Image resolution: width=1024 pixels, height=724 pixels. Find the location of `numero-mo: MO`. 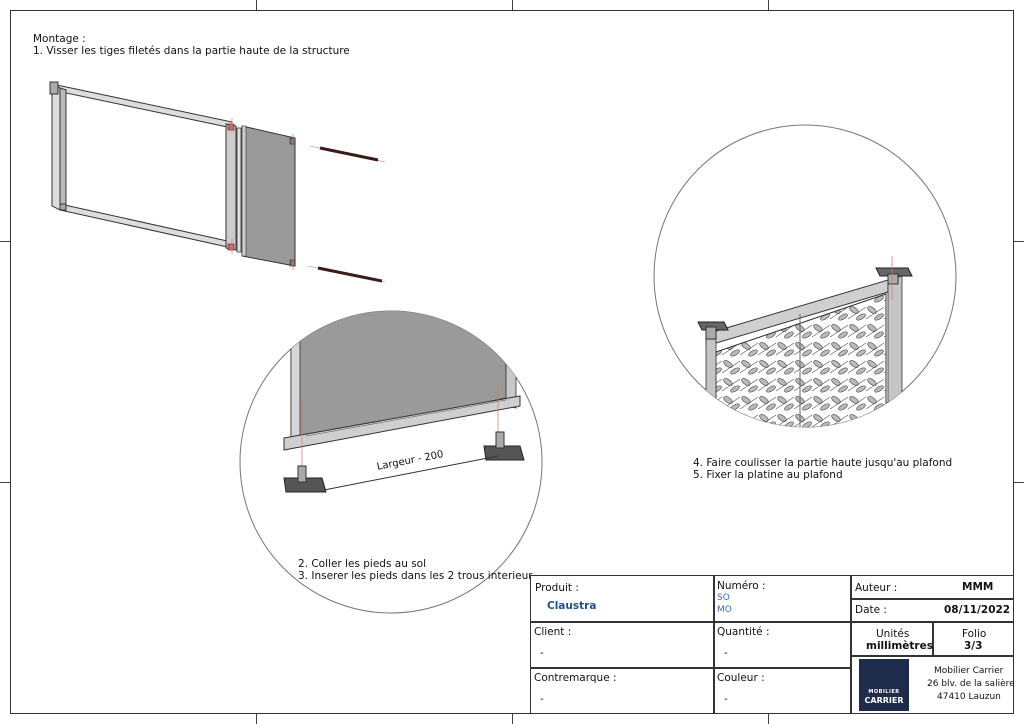

numero-mo: MO is located at coordinates (724, 610).